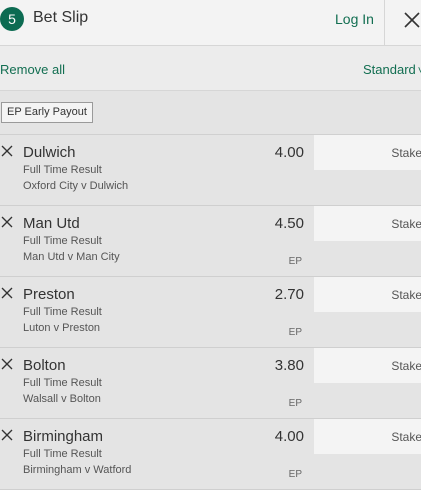  What do you see at coordinates (44, 365) in the screenshot?
I see `selection-name: Bolton` at bounding box center [44, 365].